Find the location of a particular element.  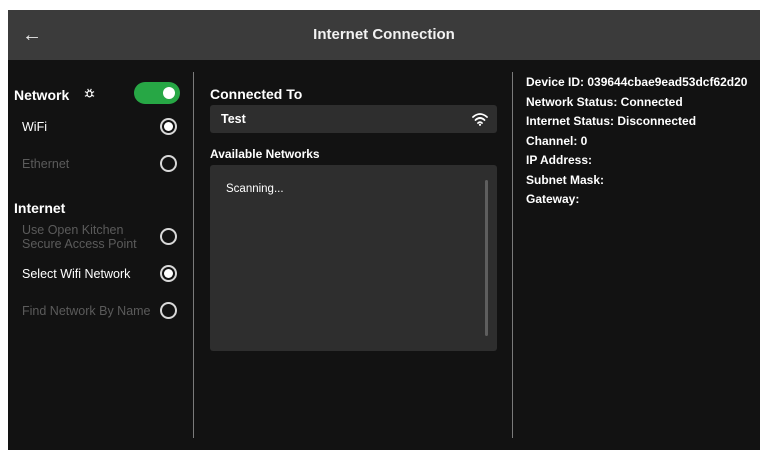

internet-status: Internet Status: Disconnected is located at coordinates (611, 121).